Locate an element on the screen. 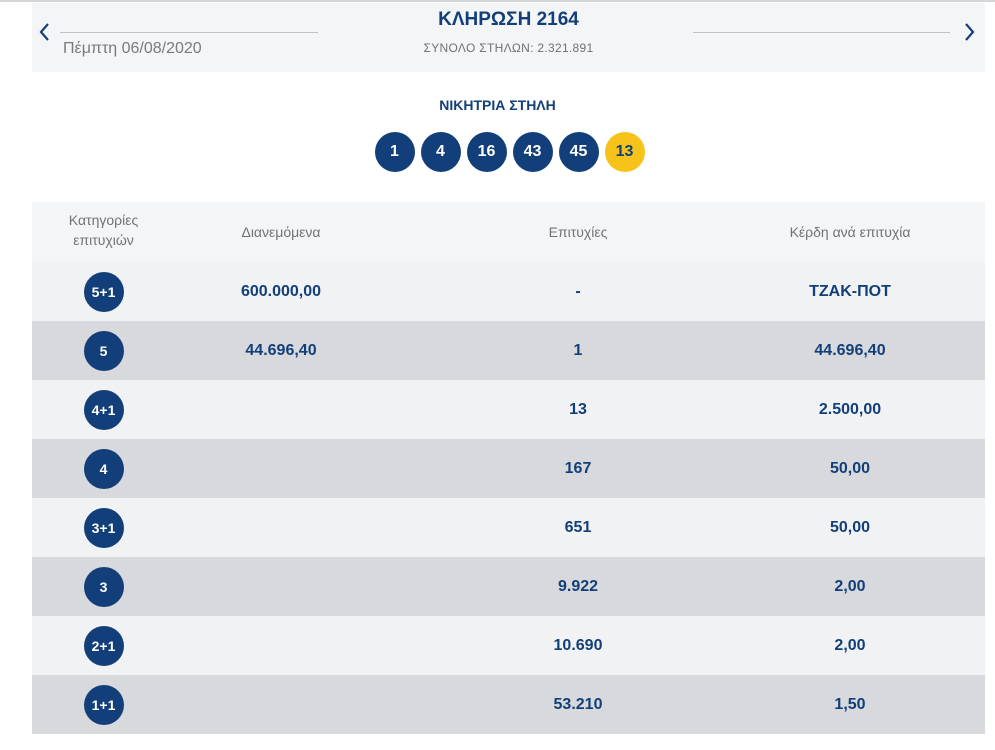 The image size is (995, 750). draw-title: ΚΛΗΡΩΣΗ 2164 is located at coordinates (508, 19).